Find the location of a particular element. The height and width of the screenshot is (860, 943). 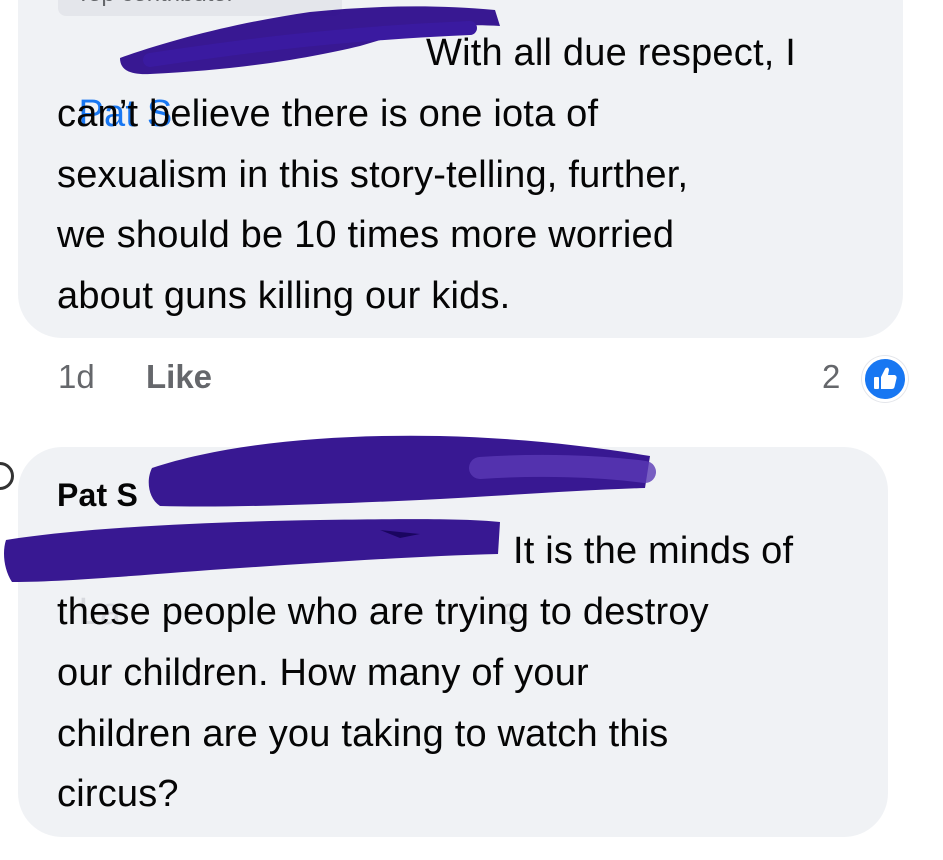

comment-line: circus? is located at coordinates (118, 794).